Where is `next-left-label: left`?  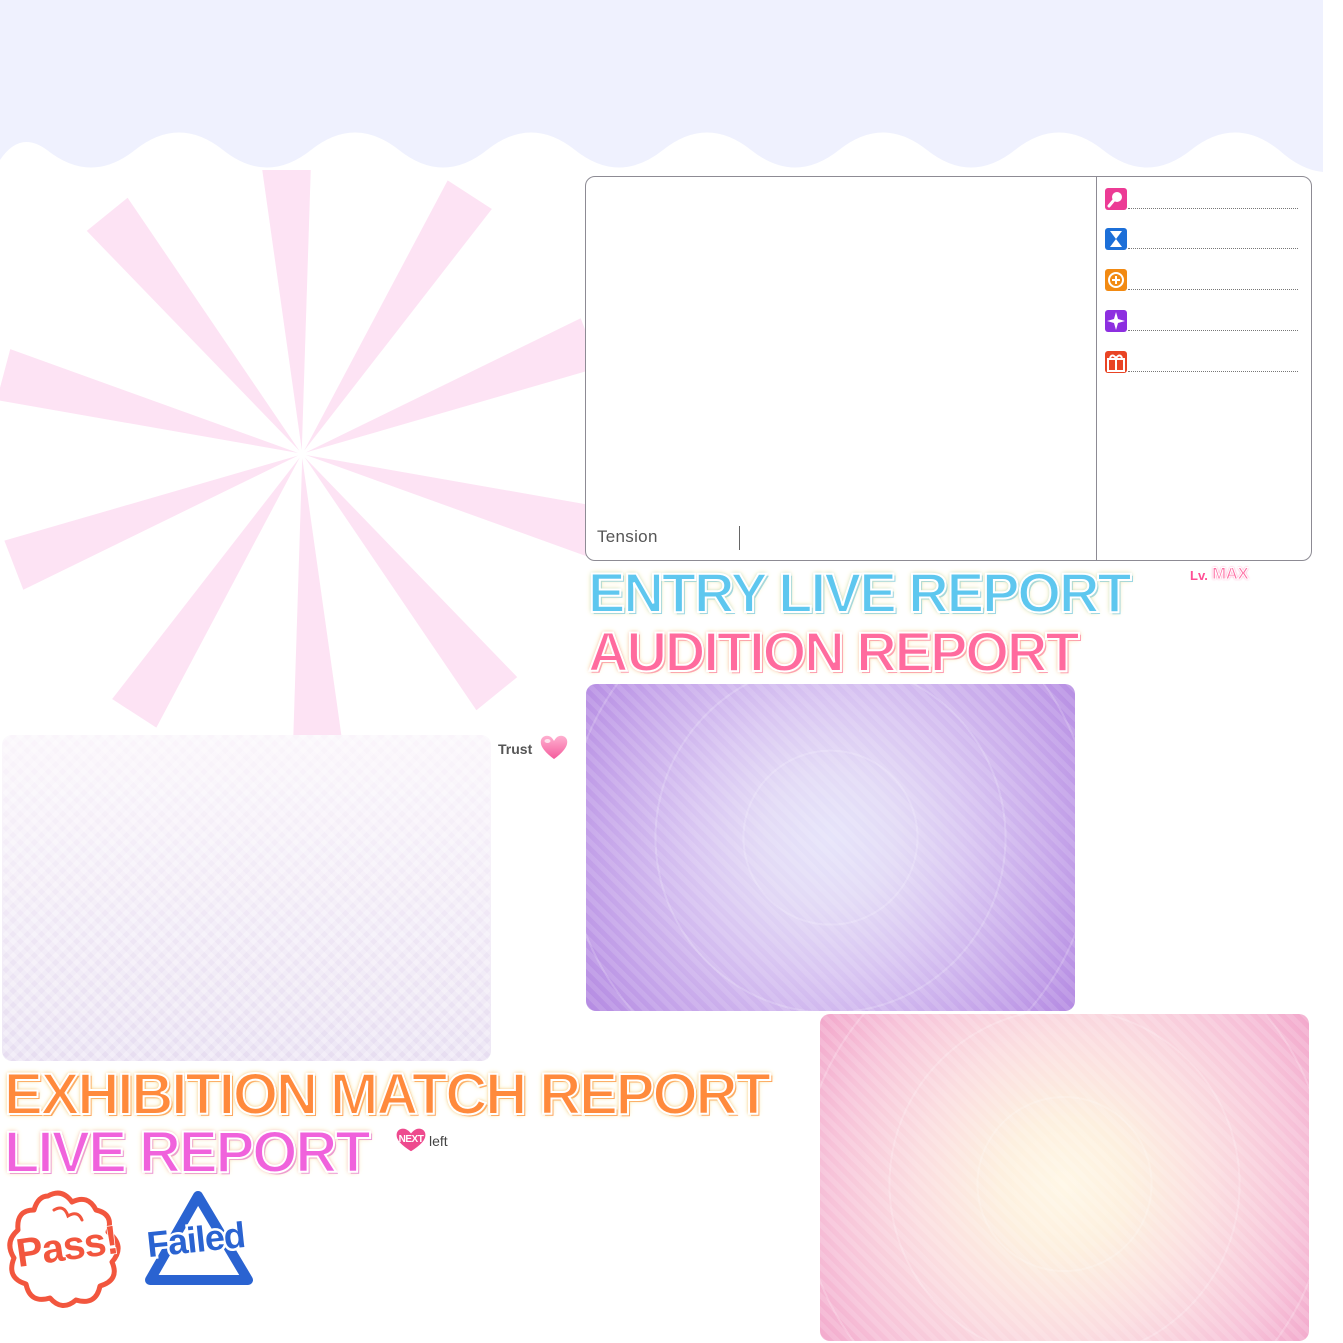
next-left-label: left is located at coordinates (438, 1141).